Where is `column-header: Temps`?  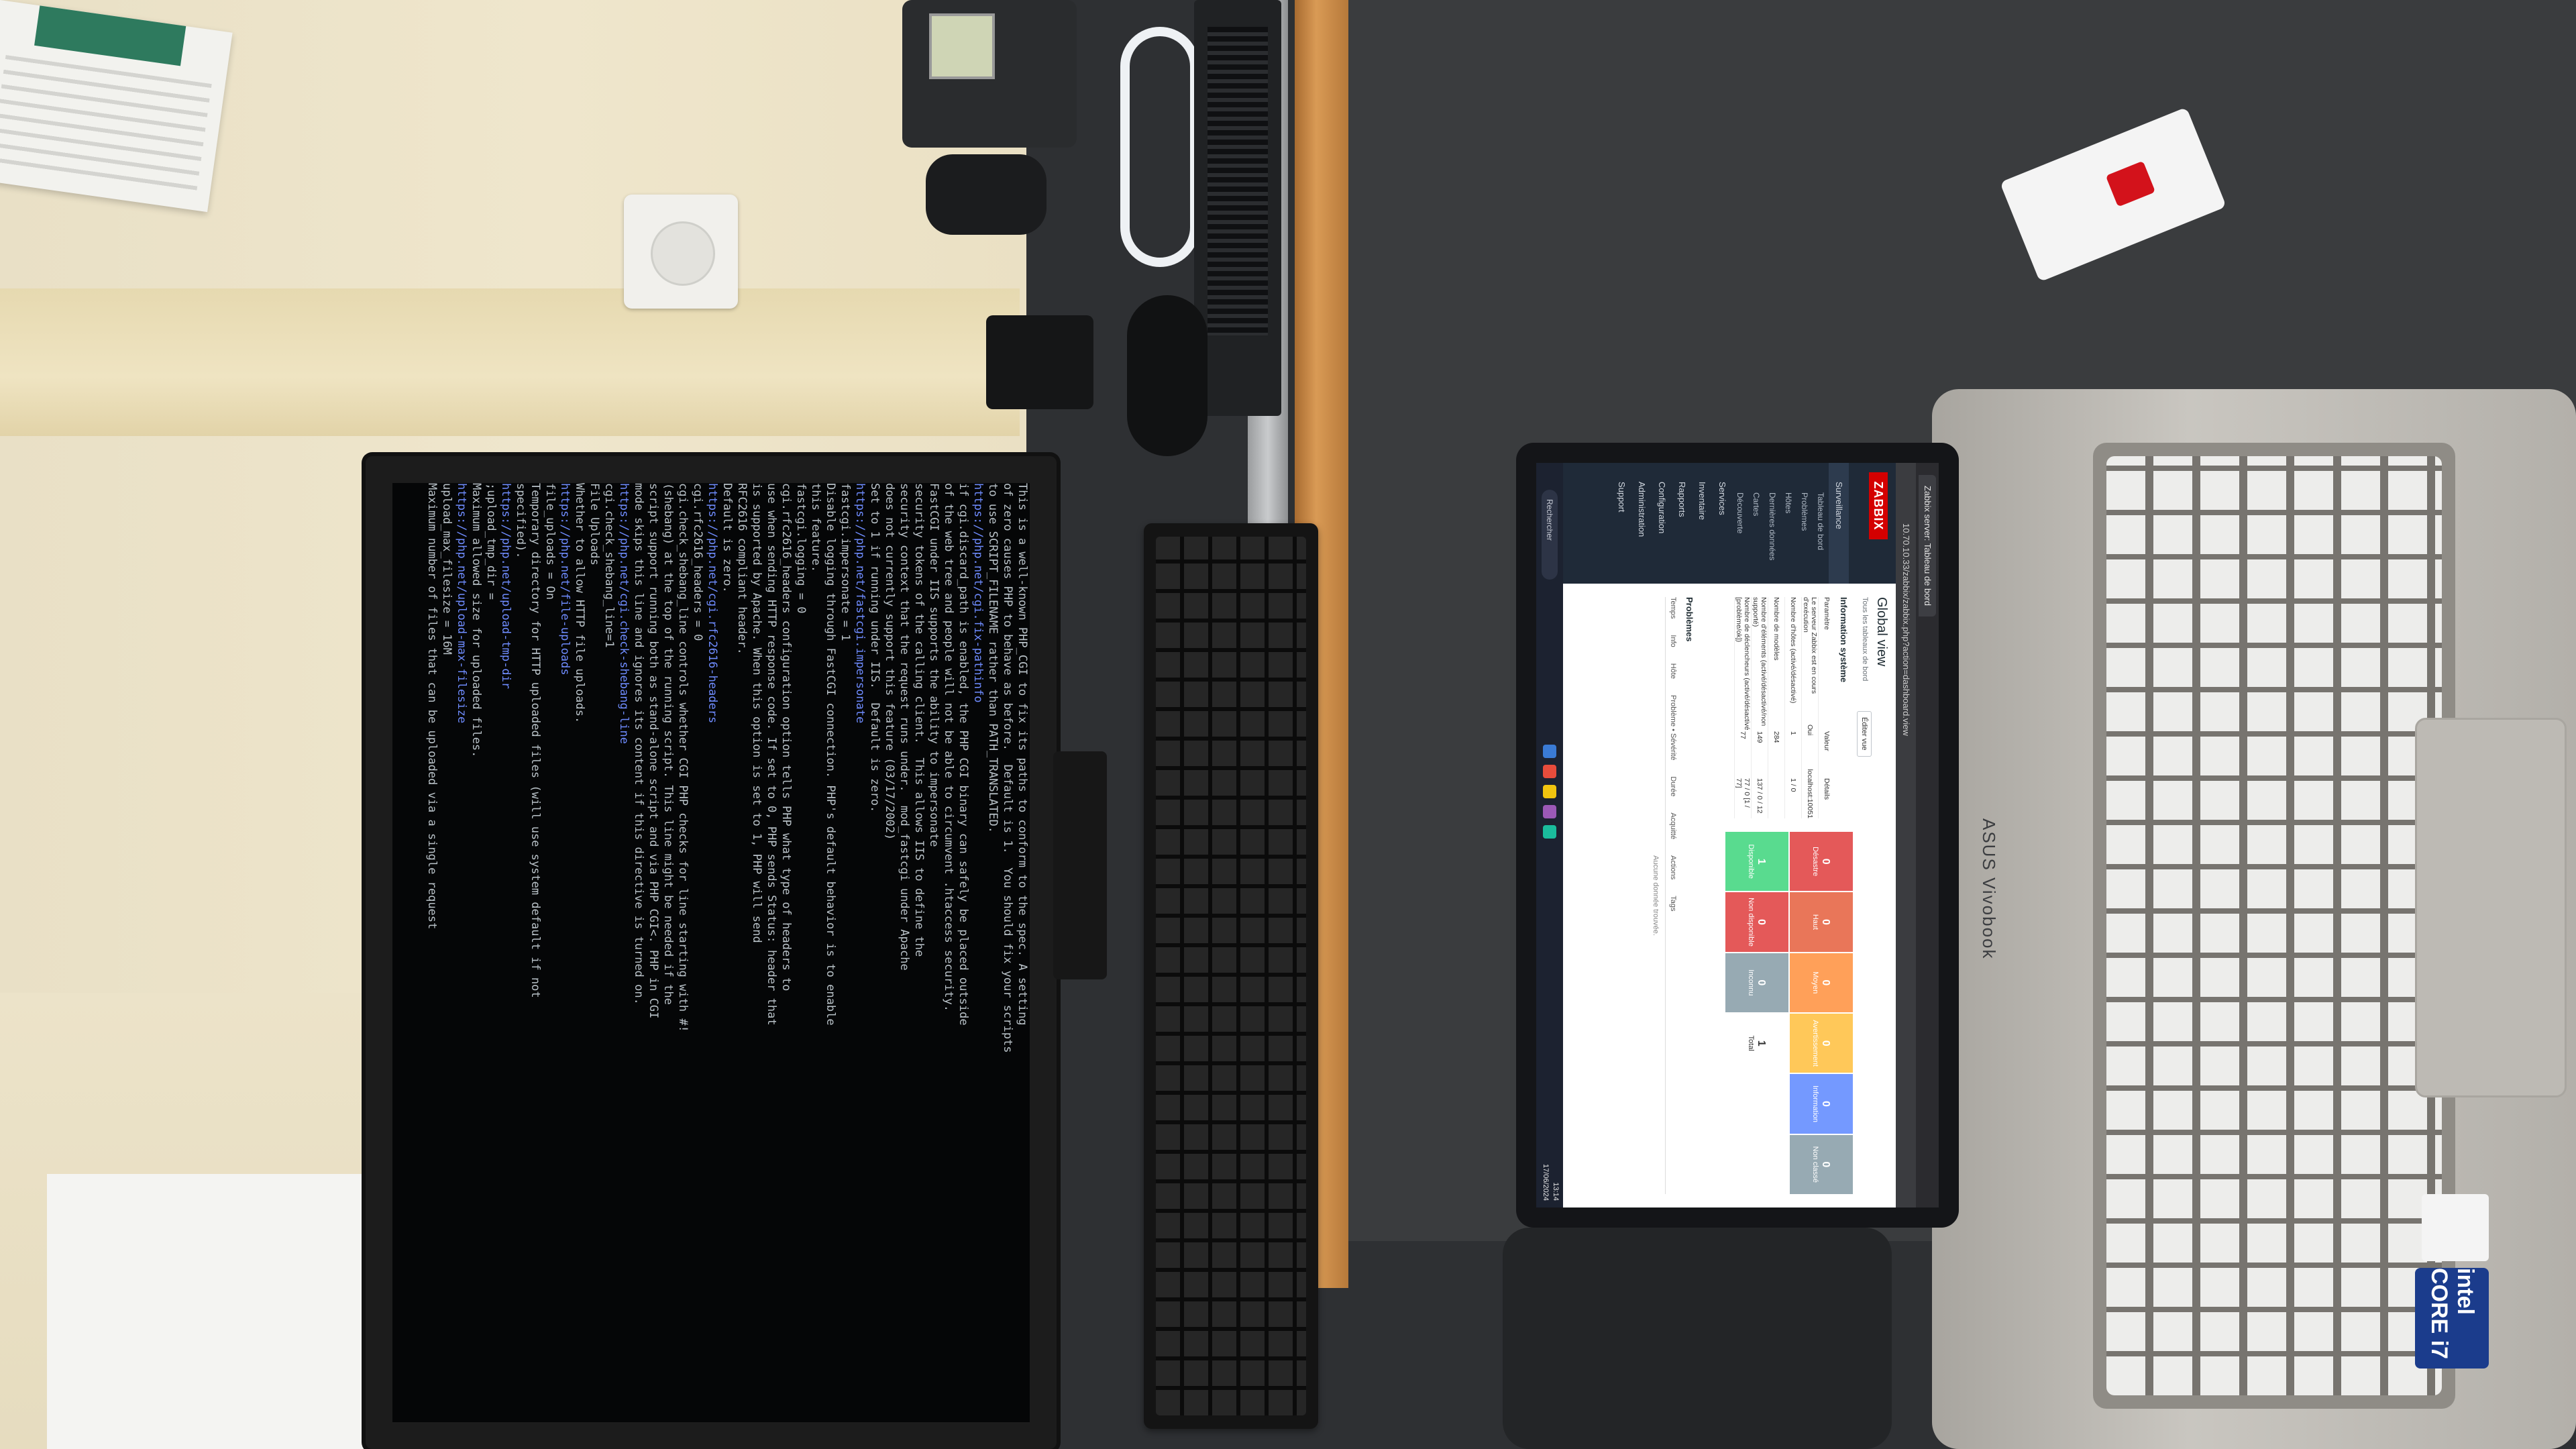 column-header: Temps is located at coordinates (1673, 608).